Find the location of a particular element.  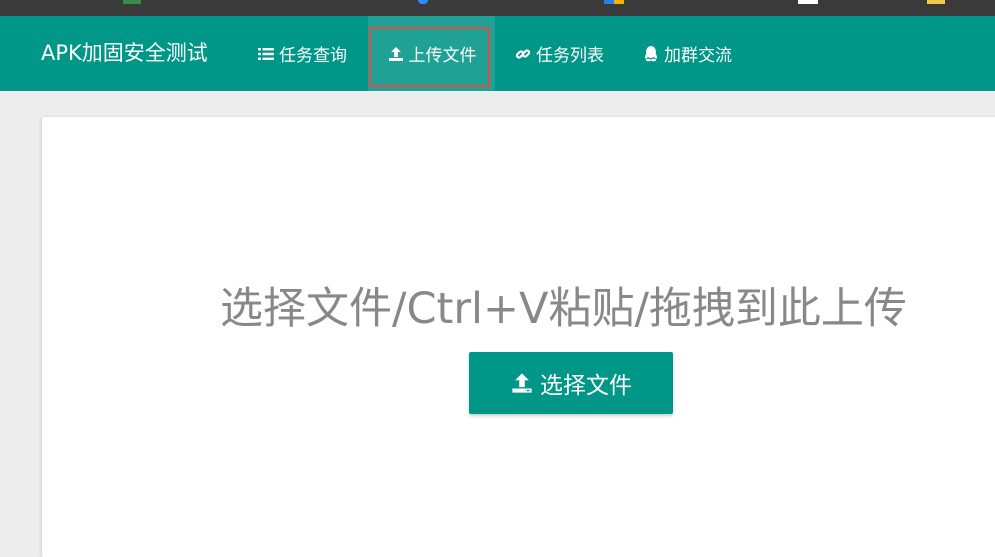

top-navbar: APK加固安全测试 任务查询 上传文件 任务列表 加群交流 is located at coordinates (497, 53).